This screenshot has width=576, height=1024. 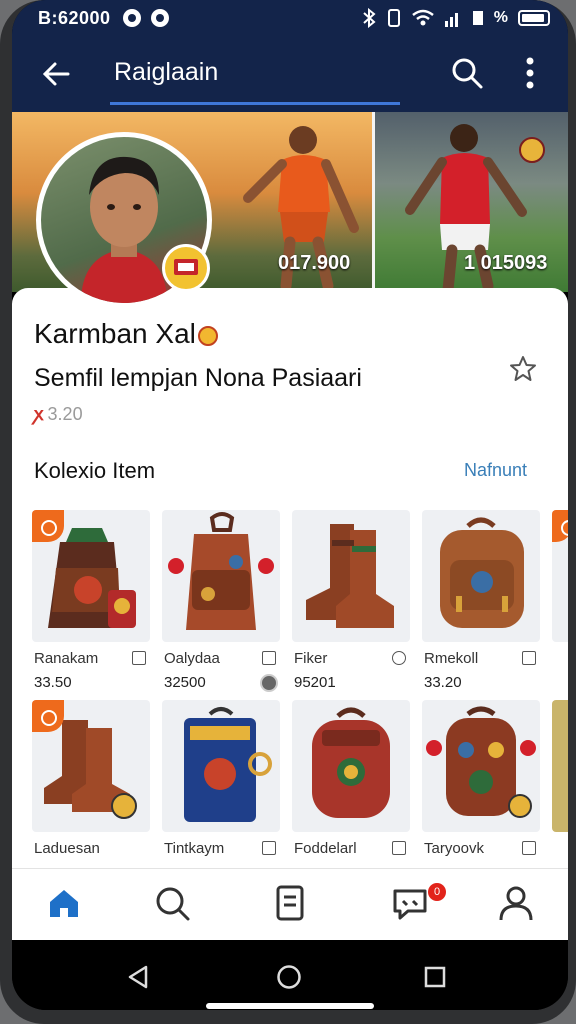 I want to click on hero-stat-right: 1 015093, so click(x=506, y=263).